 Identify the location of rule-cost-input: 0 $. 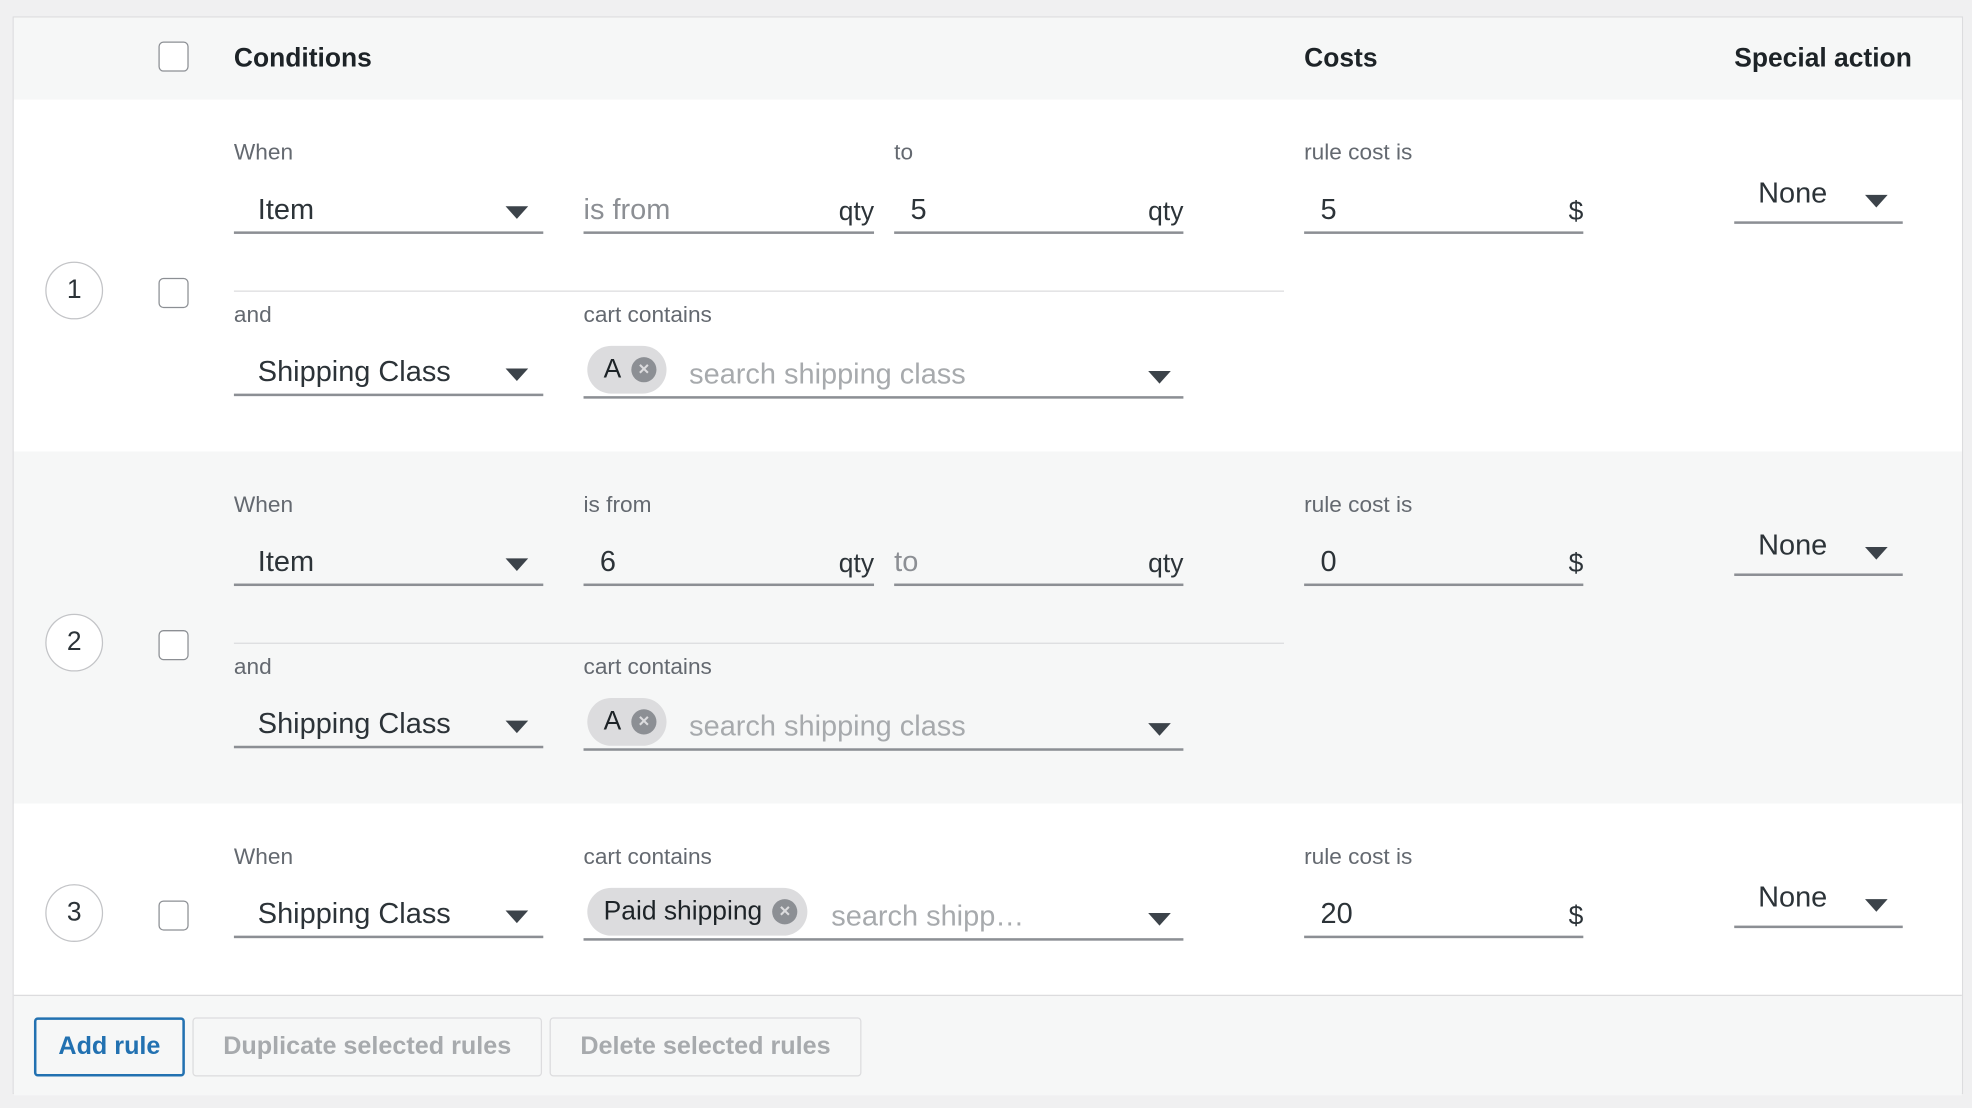
(1444, 562).